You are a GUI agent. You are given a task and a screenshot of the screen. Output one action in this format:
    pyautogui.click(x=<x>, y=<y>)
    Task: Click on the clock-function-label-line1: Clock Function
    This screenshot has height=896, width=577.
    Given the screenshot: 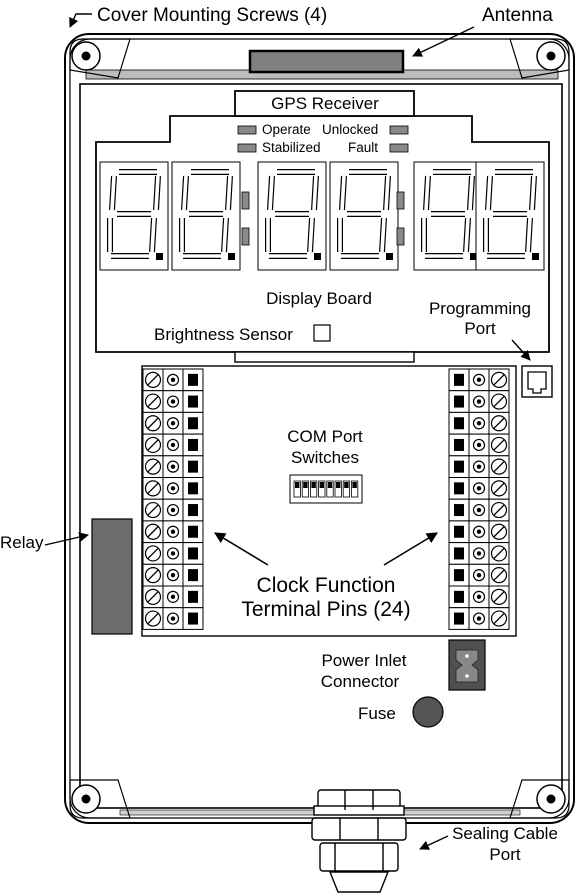 What is the action you would take?
    pyautogui.click(x=326, y=585)
    